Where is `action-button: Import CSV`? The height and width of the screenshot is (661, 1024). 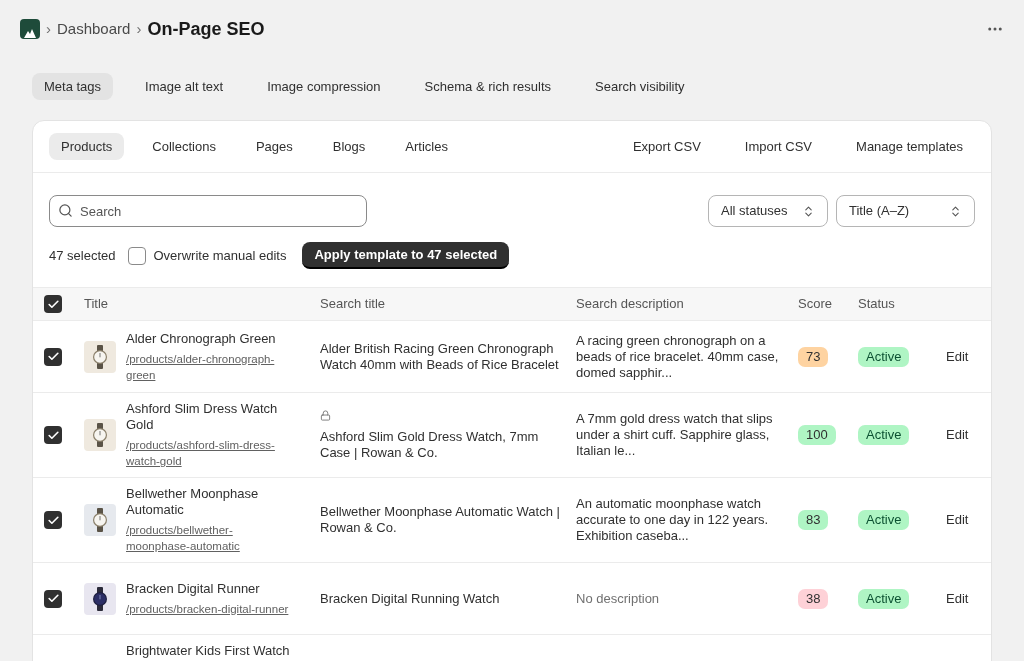 action-button: Import CSV is located at coordinates (778, 146).